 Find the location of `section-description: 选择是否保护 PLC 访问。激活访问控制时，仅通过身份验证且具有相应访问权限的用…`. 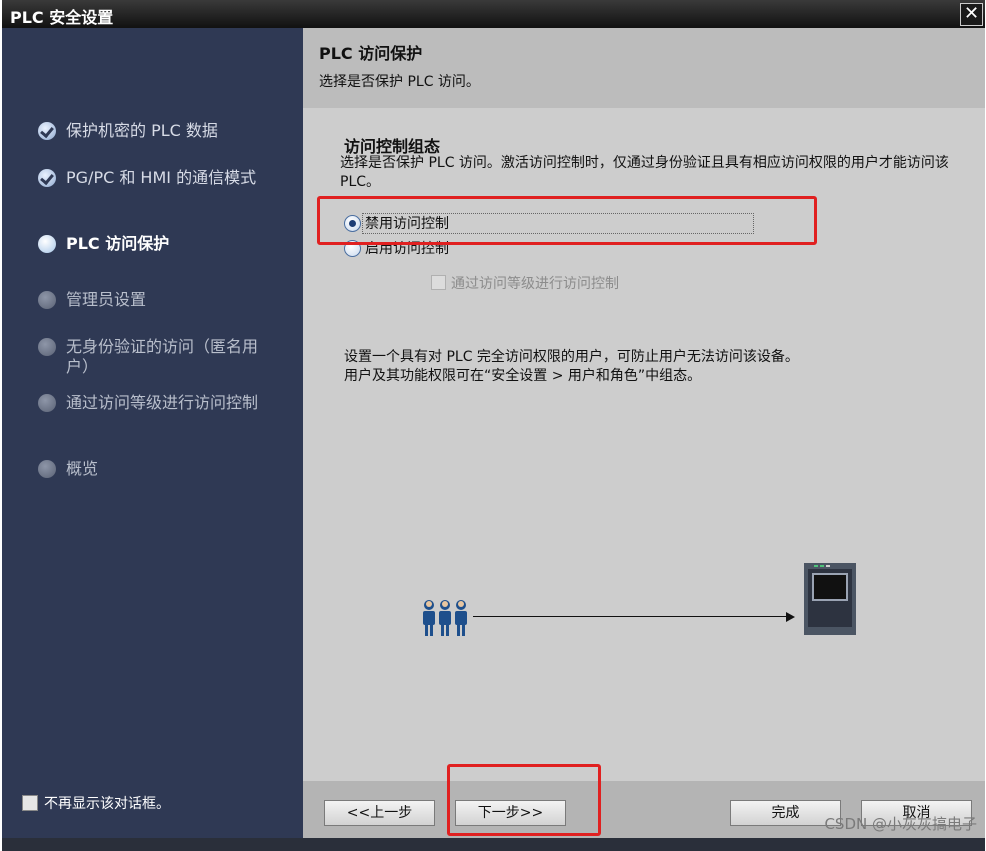

section-description: 选择是否保护 PLC 访问。激活访问控制时，仅通过身份验证且具有相应访问权限的用… is located at coordinates (644, 172).